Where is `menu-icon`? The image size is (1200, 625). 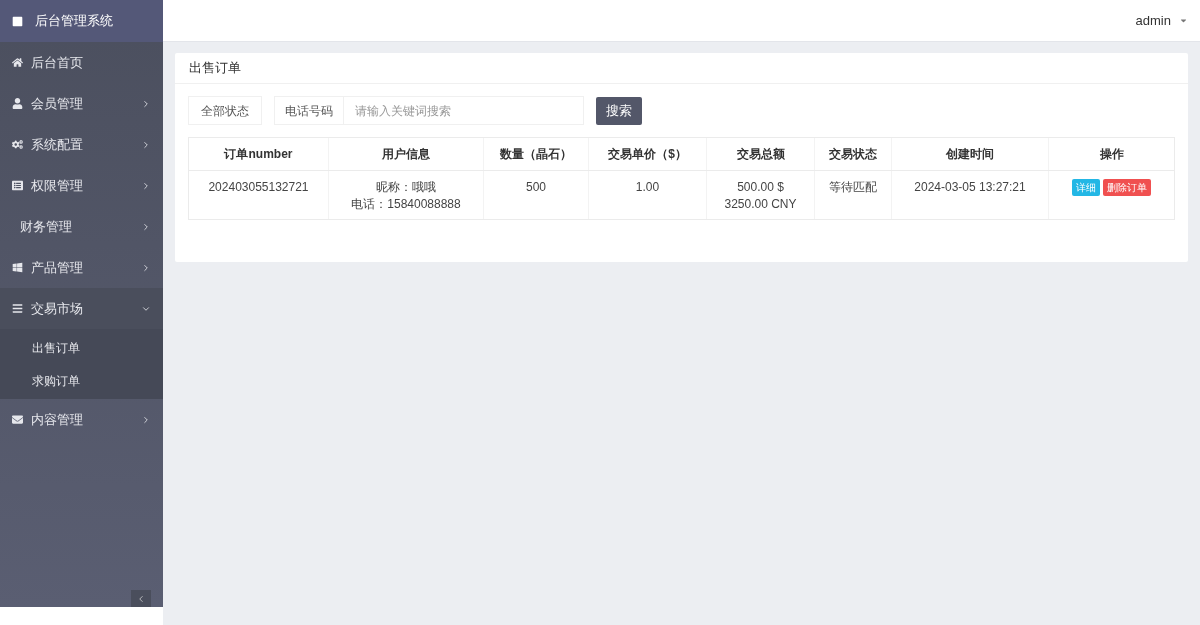 menu-icon is located at coordinates (17, 308).